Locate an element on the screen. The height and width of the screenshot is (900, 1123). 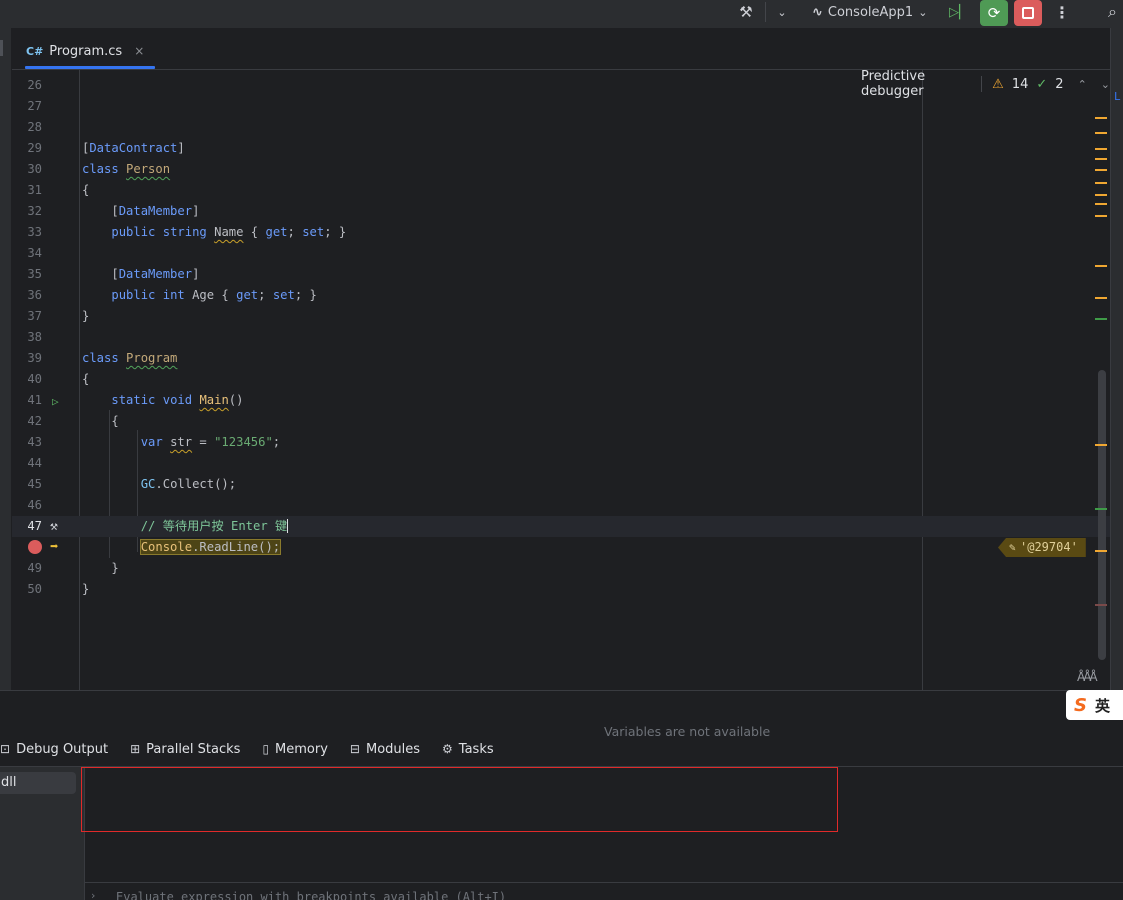
line-number: 50 is located at coordinates (34, 589).